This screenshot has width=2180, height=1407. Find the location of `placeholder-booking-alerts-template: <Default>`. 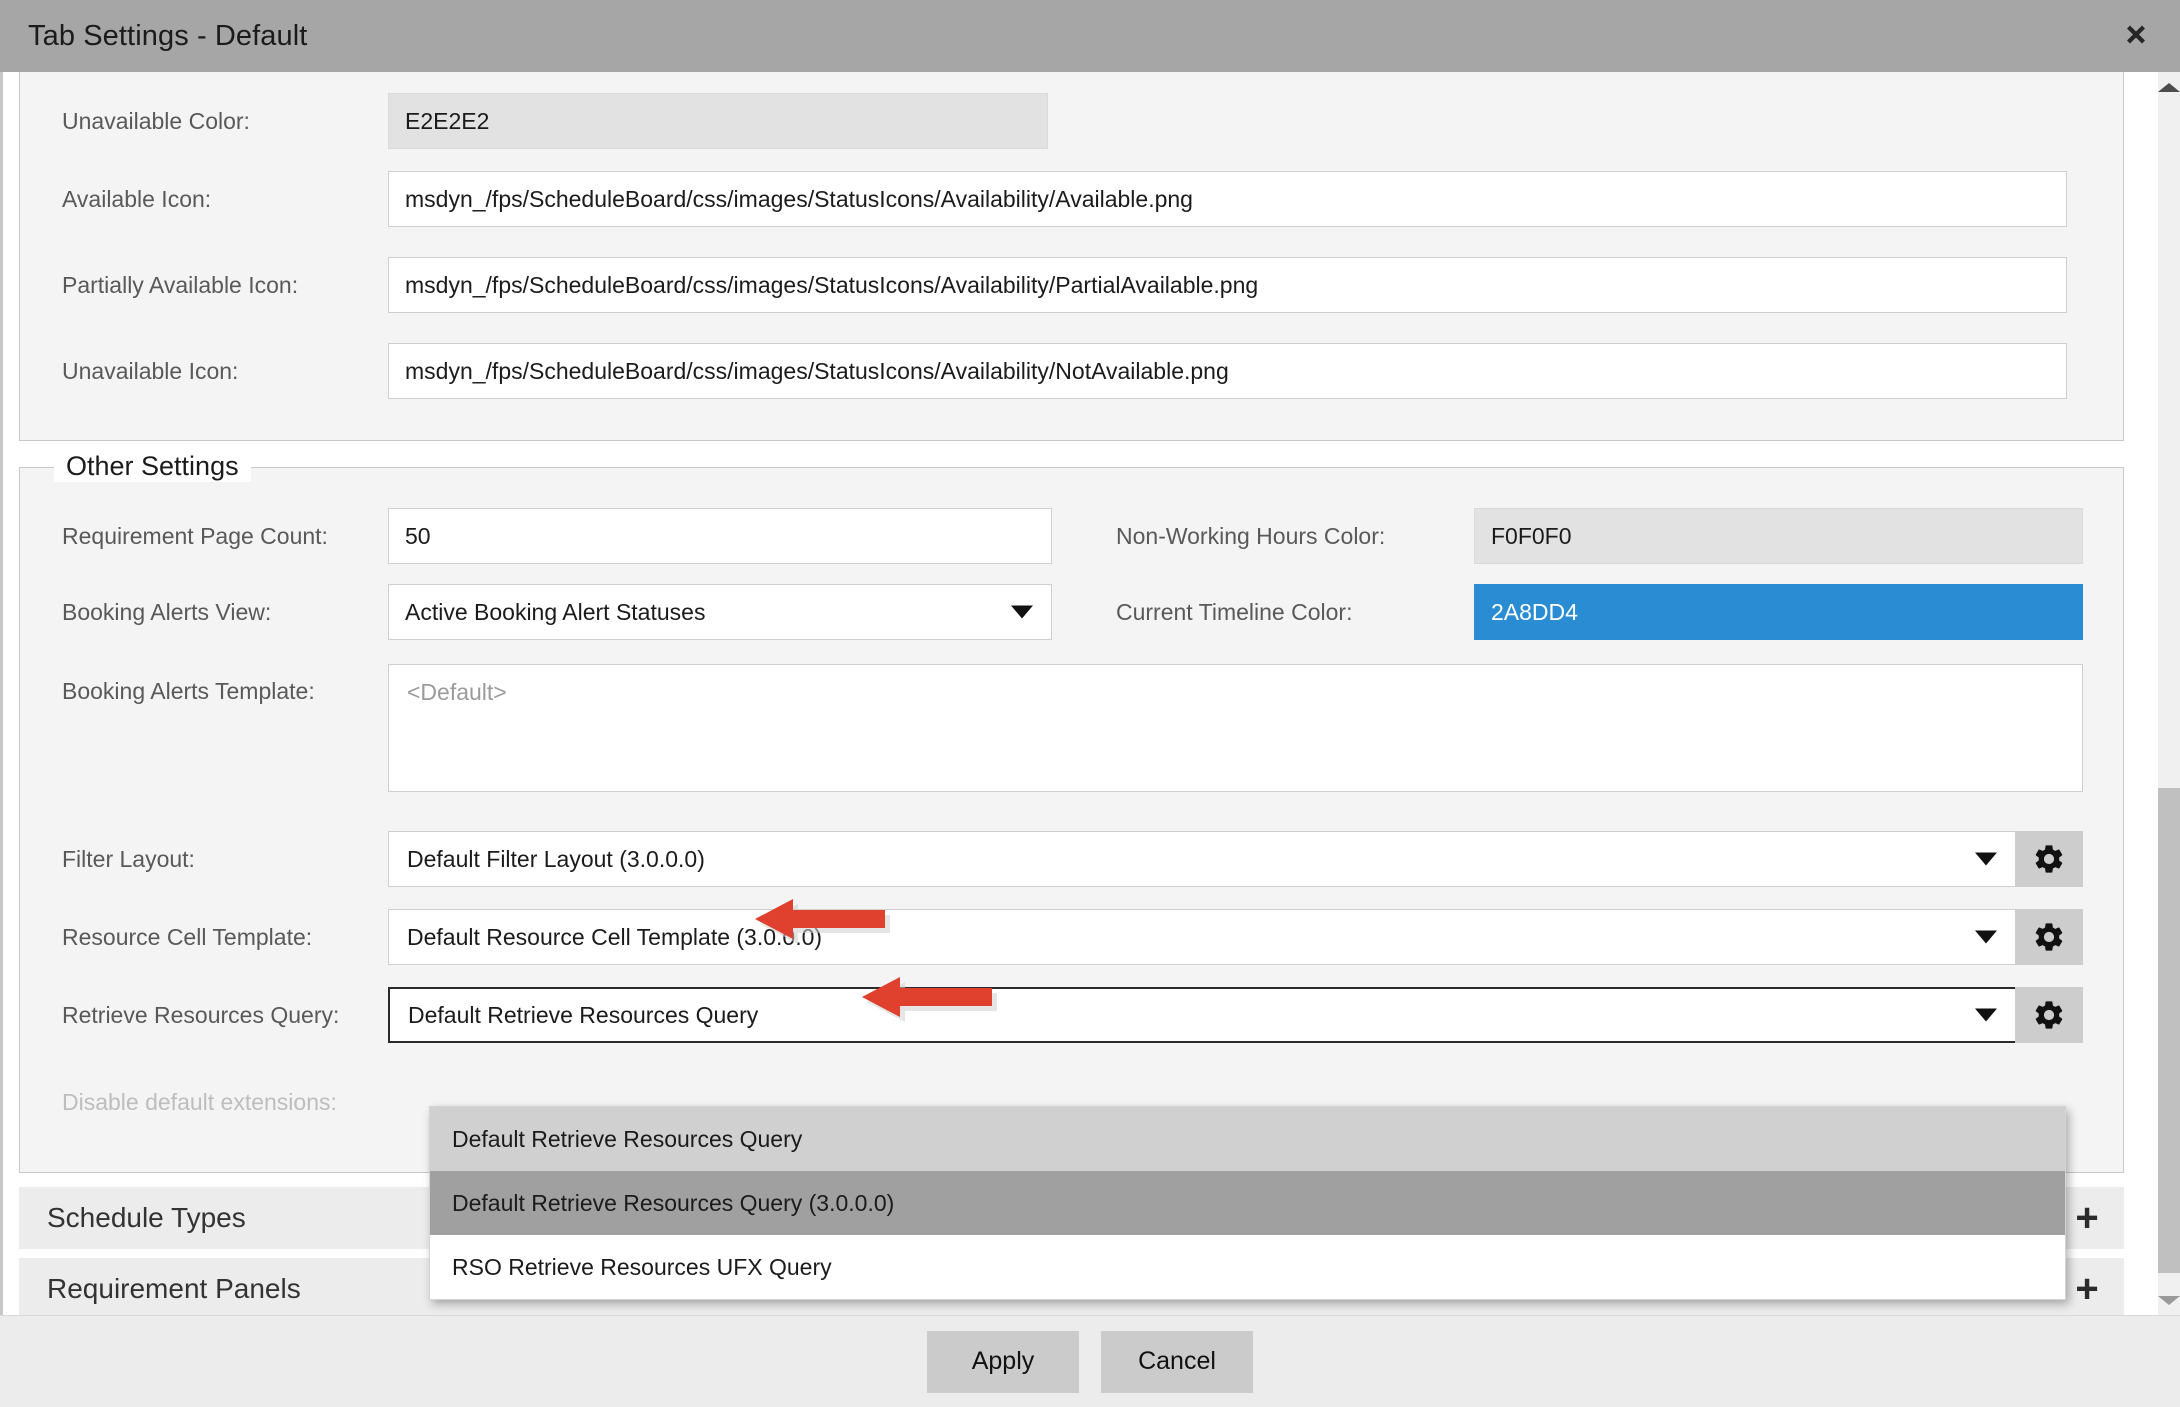

placeholder-booking-alerts-template: <Default> is located at coordinates (457, 692).